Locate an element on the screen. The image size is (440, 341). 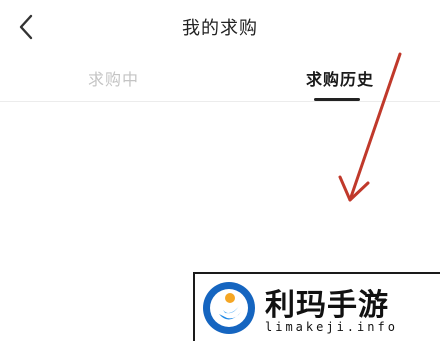
watermark: 利玛手游 limakeji.info is located at coordinates (316, 306).